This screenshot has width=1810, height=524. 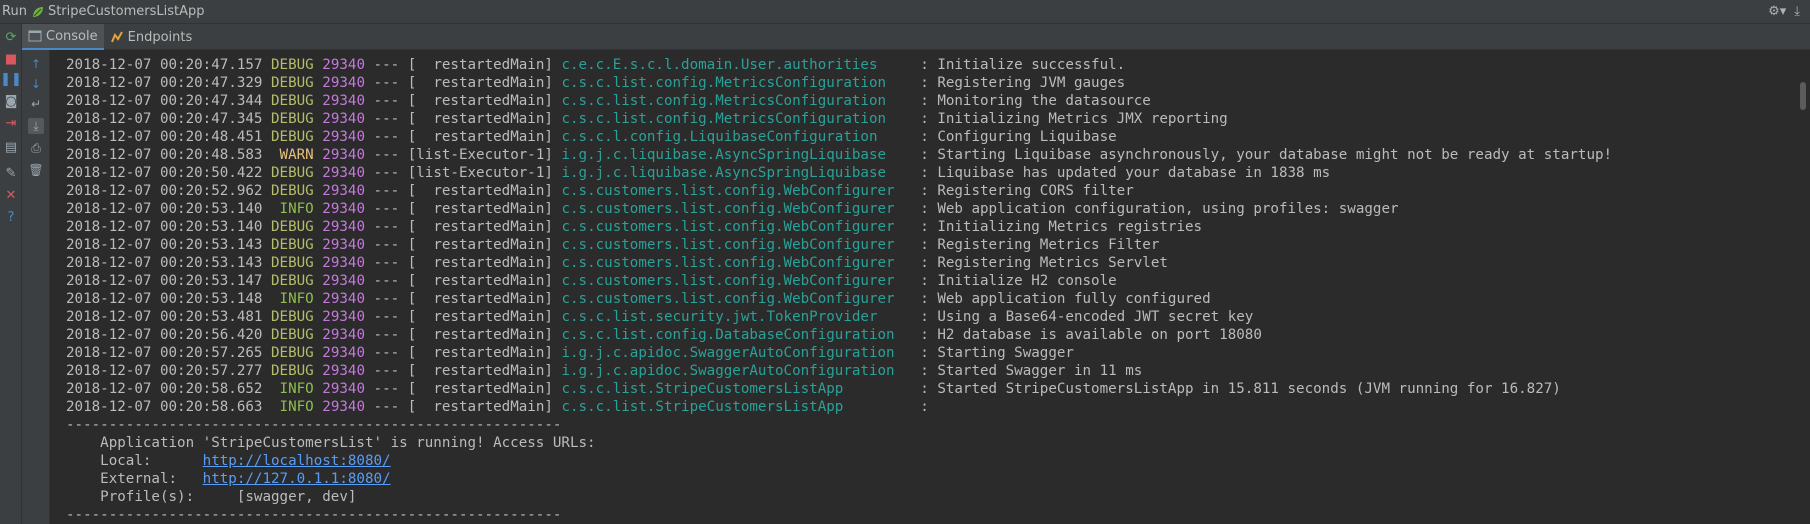 I want to click on log-message: Registering JVM gauges, so click(x=1031, y=83).